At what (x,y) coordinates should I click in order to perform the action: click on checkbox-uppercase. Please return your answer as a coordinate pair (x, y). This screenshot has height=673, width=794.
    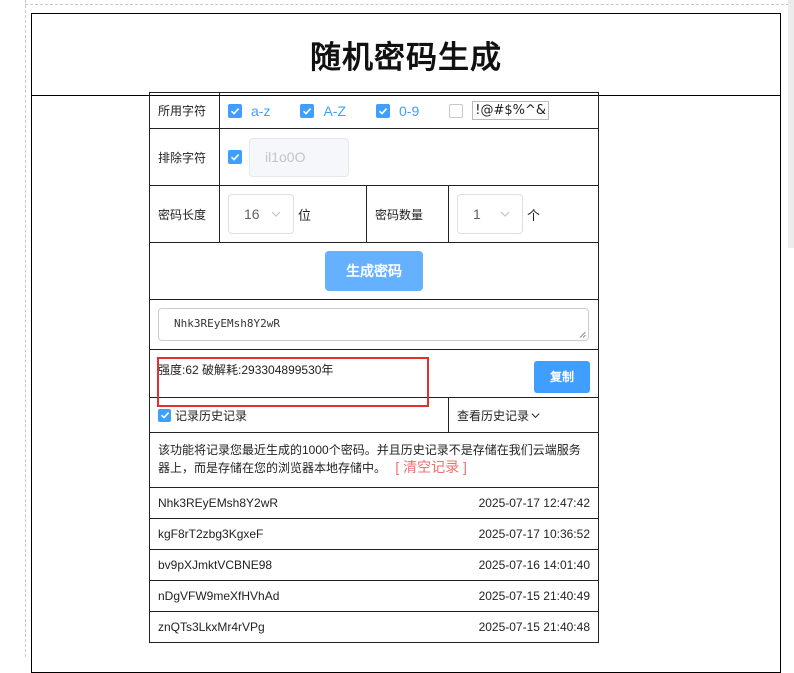
    Looking at the image, I should click on (307, 110).